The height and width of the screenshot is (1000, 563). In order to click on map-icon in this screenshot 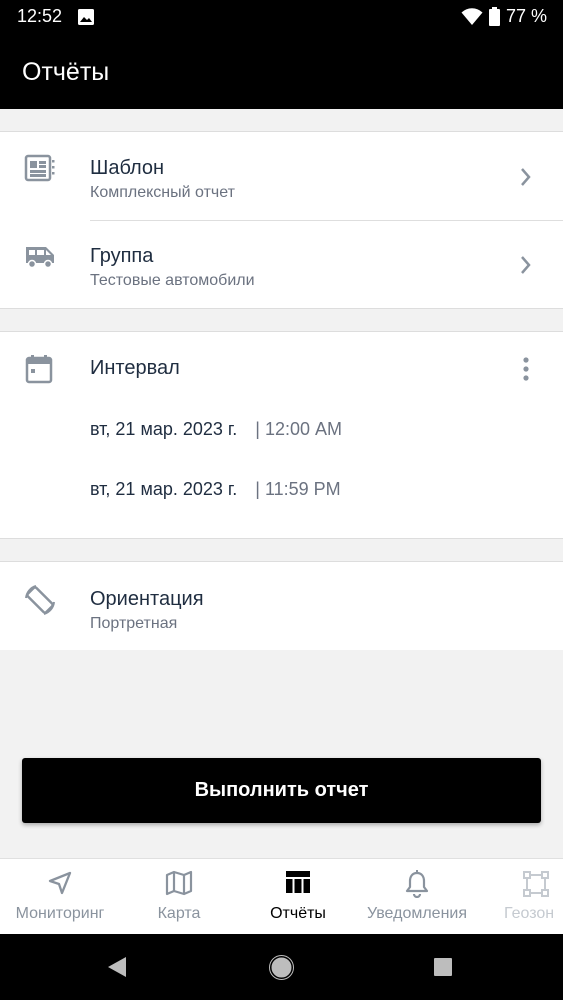, I will do `click(179, 883)`.